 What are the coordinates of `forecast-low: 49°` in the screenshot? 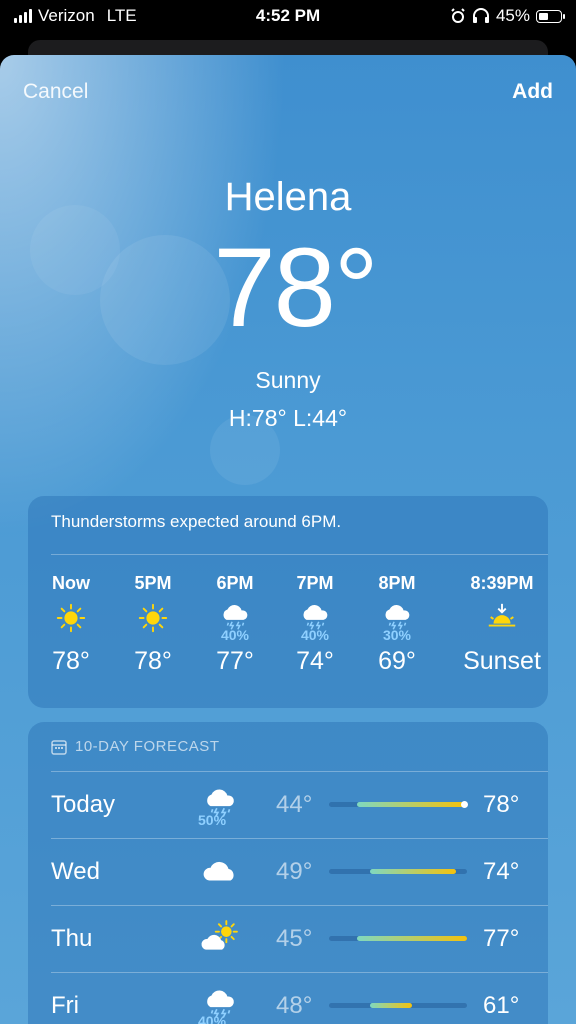 It's located at (294, 871).